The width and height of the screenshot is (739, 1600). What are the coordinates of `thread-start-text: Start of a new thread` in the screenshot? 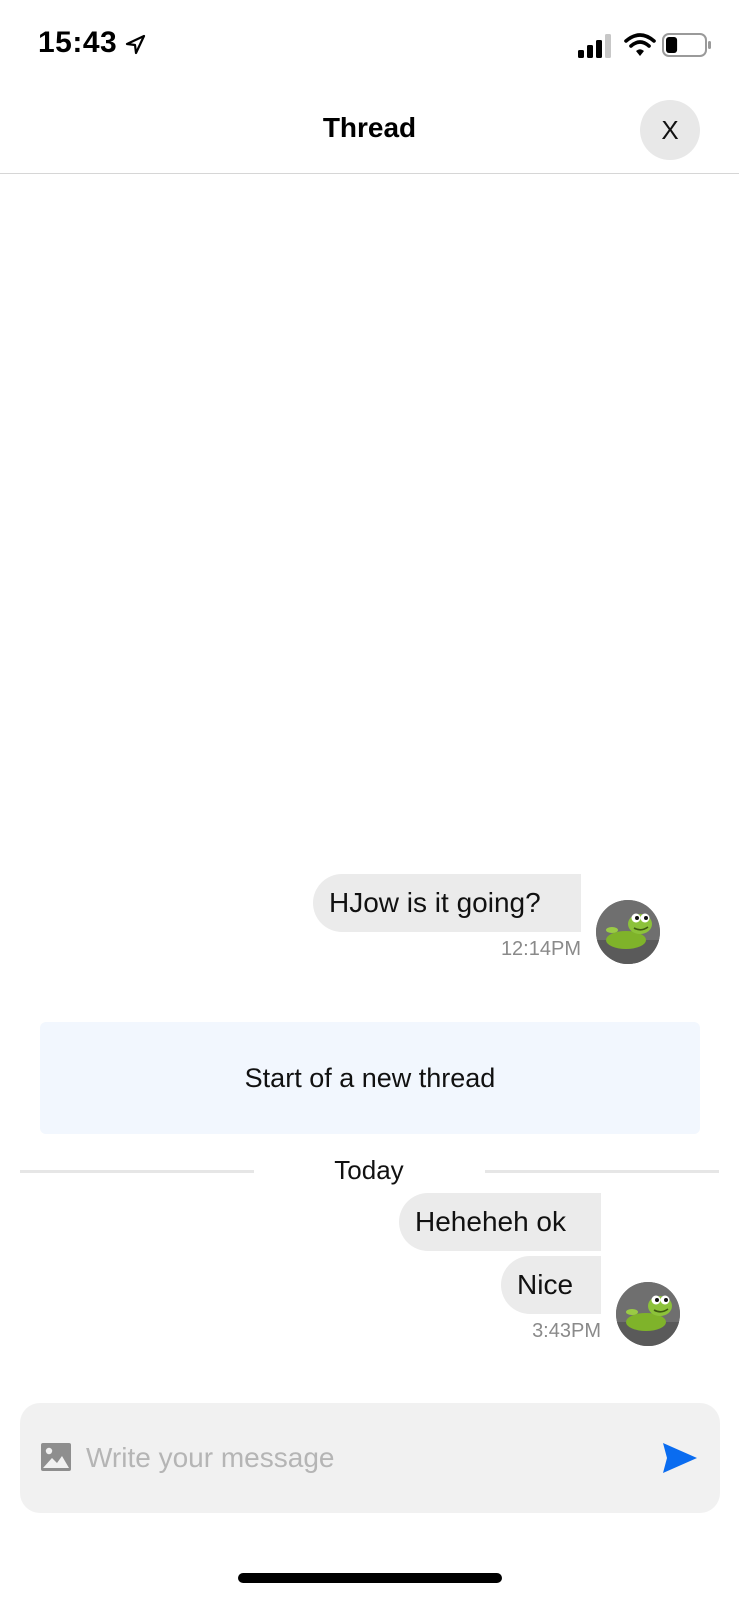 It's located at (370, 1077).